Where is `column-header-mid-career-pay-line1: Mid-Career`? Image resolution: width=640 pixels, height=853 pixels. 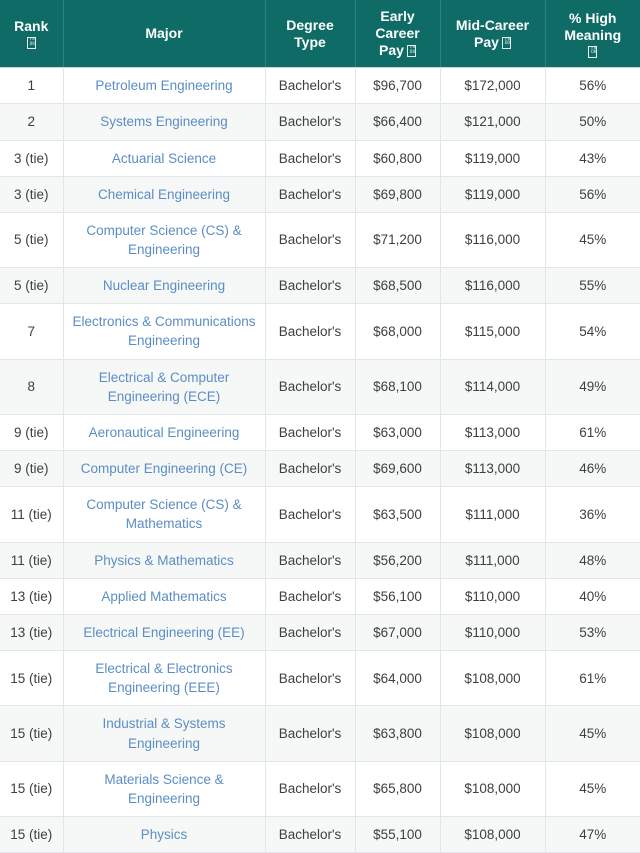 column-header-mid-career-pay-line1: Mid-Career is located at coordinates (492, 24).